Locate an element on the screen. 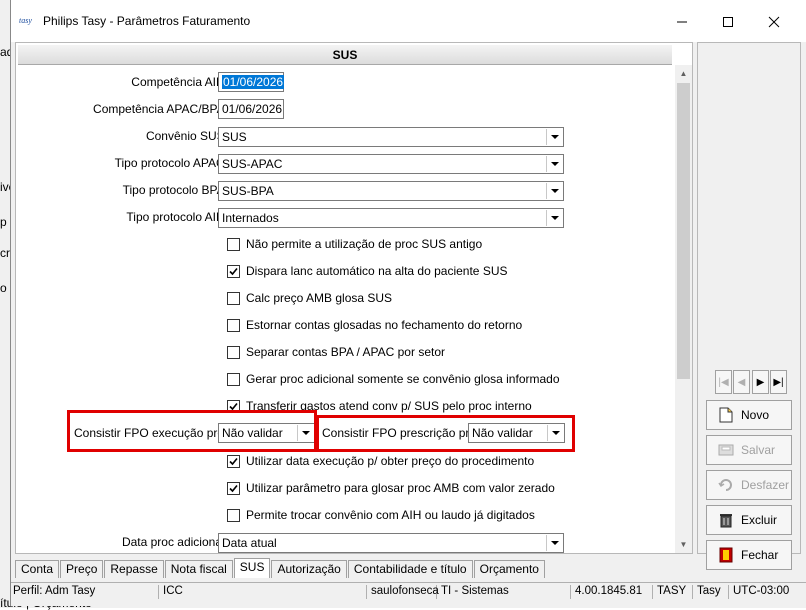 The width and height of the screenshot is (806, 610). highlight-fpo-prescricao is located at coordinates (445, 433).